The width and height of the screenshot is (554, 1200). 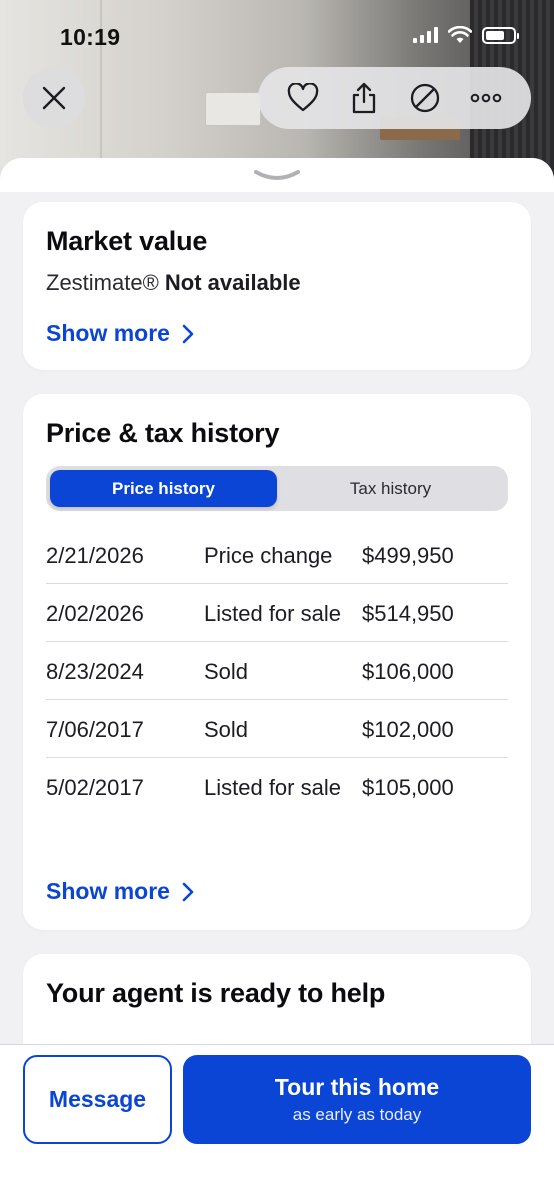 I want to click on table-row: 5/02/2017 Listed for sale $105,000, so click(x=277, y=786).